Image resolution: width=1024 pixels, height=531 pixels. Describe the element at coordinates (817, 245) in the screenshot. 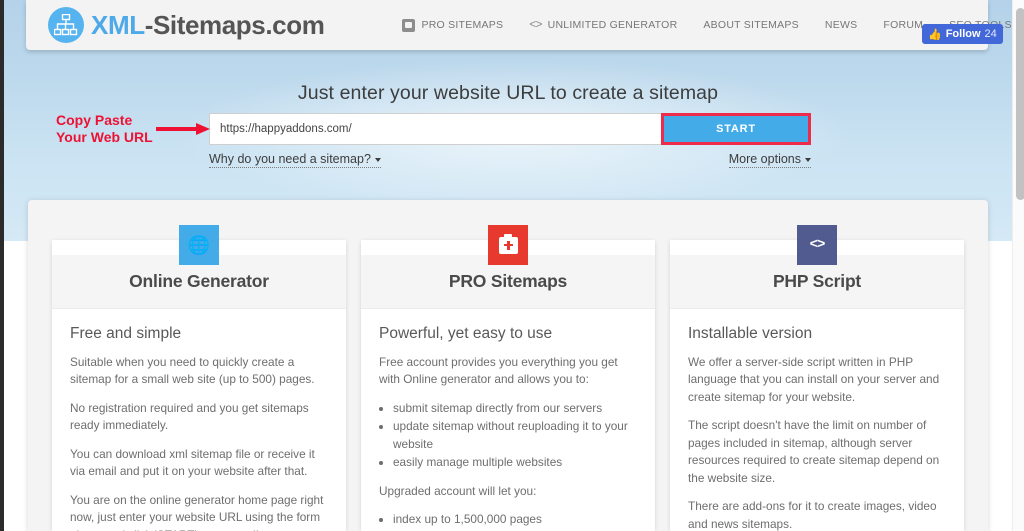

I see `code-icon: <>` at that location.